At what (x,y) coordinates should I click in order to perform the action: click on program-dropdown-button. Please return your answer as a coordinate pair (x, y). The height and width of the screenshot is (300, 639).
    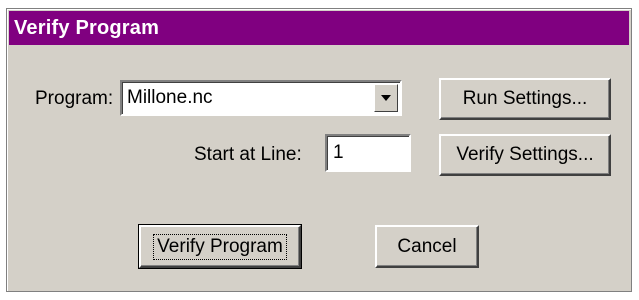
    Looking at the image, I should click on (386, 98).